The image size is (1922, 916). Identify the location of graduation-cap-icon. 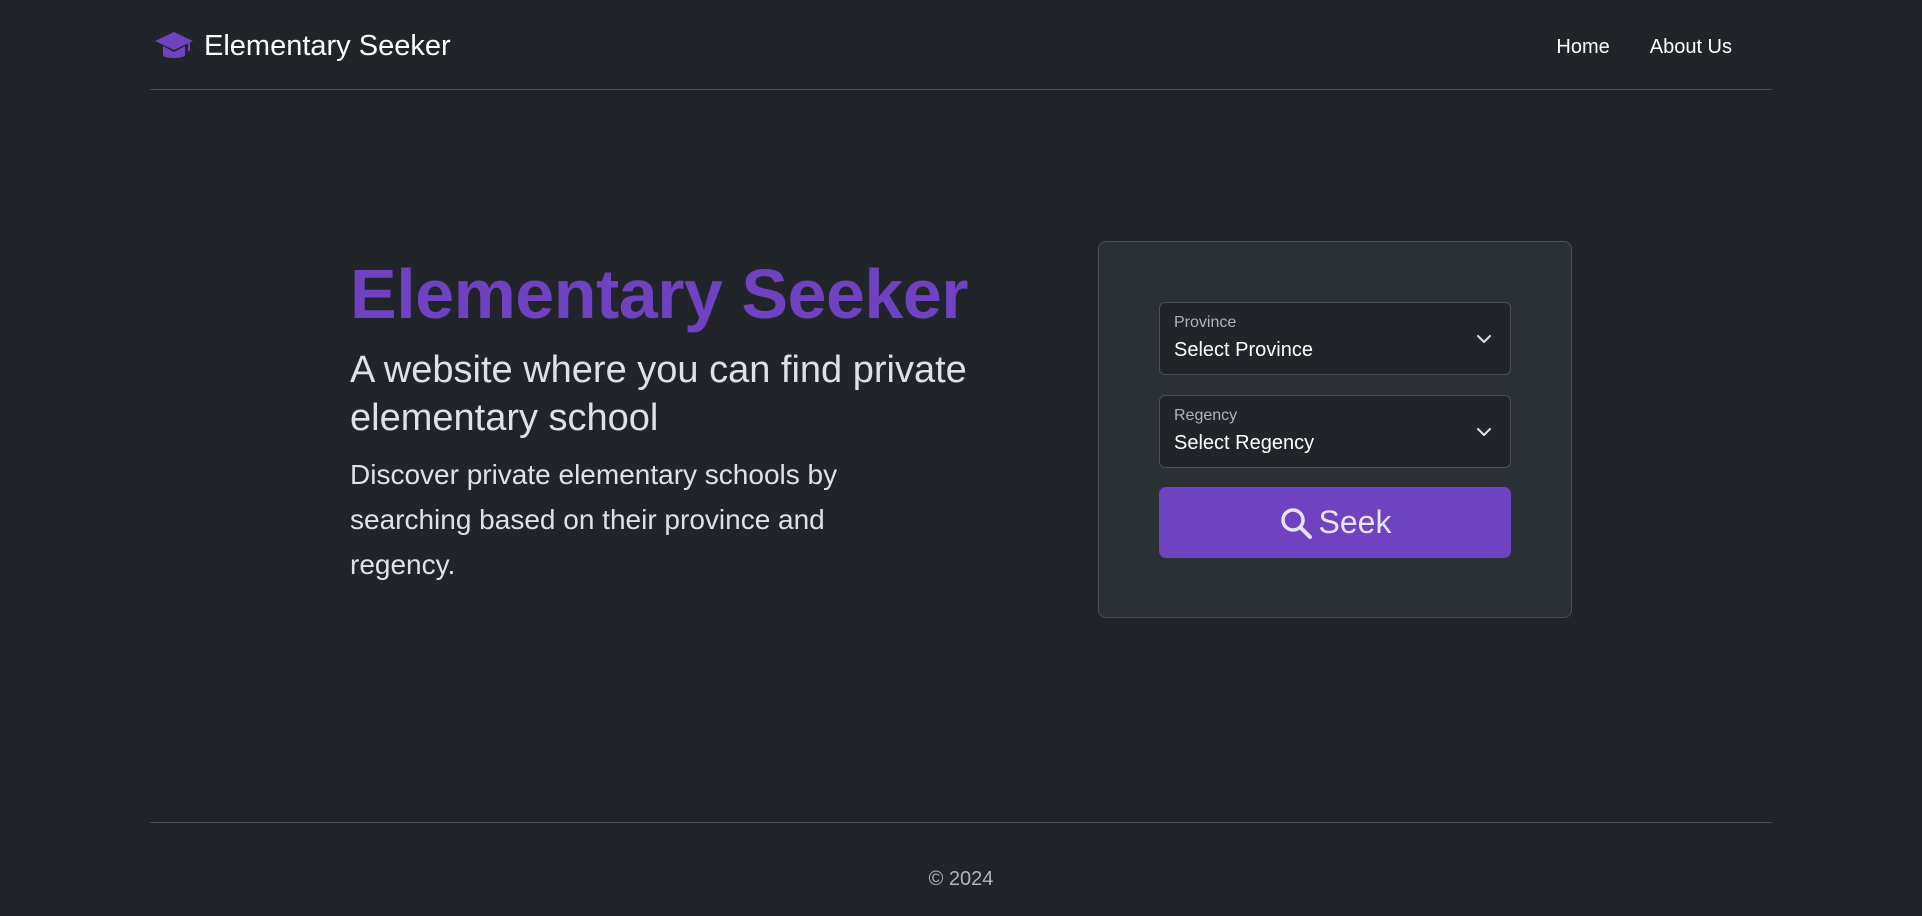
(174, 45).